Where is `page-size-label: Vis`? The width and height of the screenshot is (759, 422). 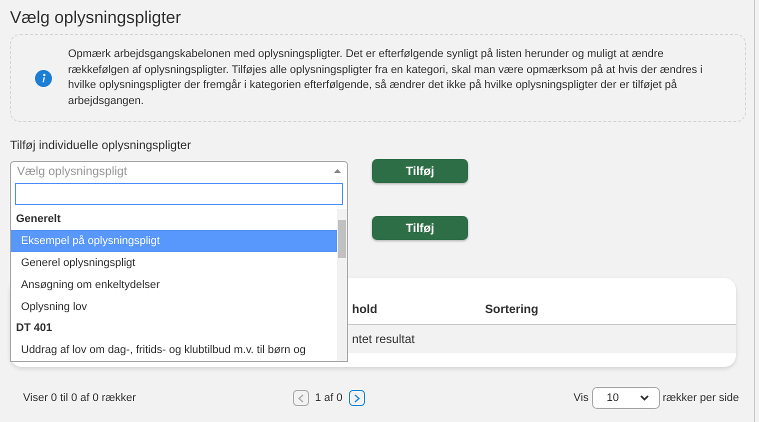
page-size-label: Vis is located at coordinates (581, 398).